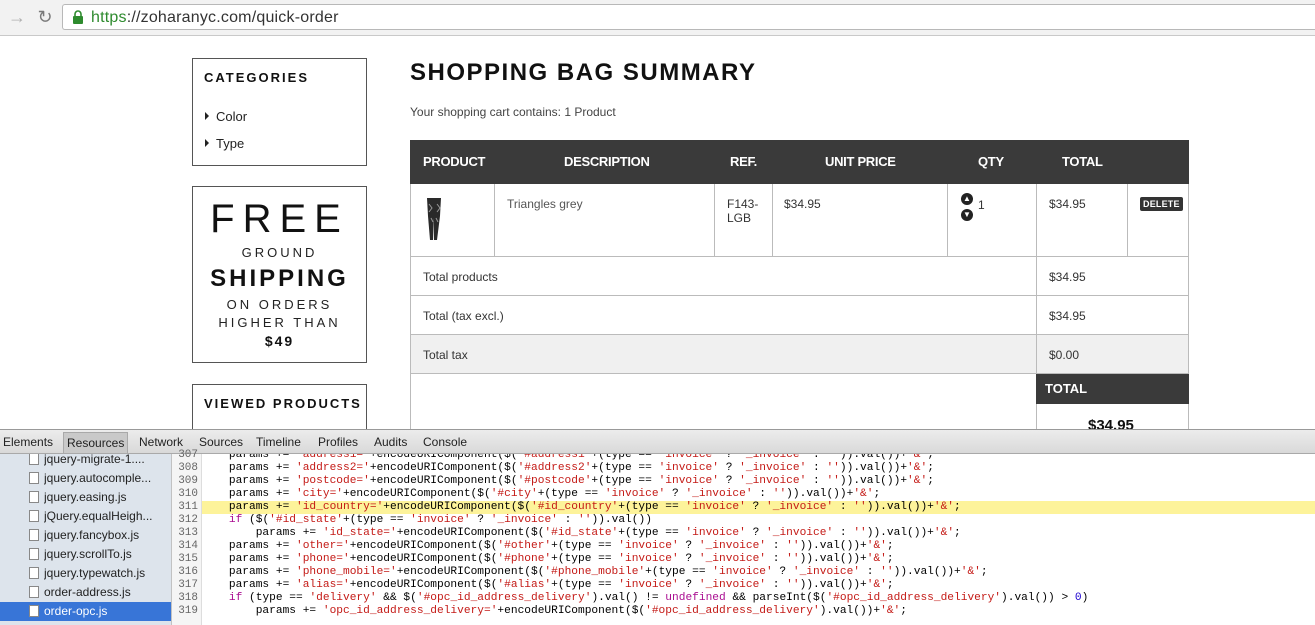  What do you see at coordinates (799, 276) in the screenshot?
I see `total-products-row: Total products $34.95` at bounding box center [799, 276].